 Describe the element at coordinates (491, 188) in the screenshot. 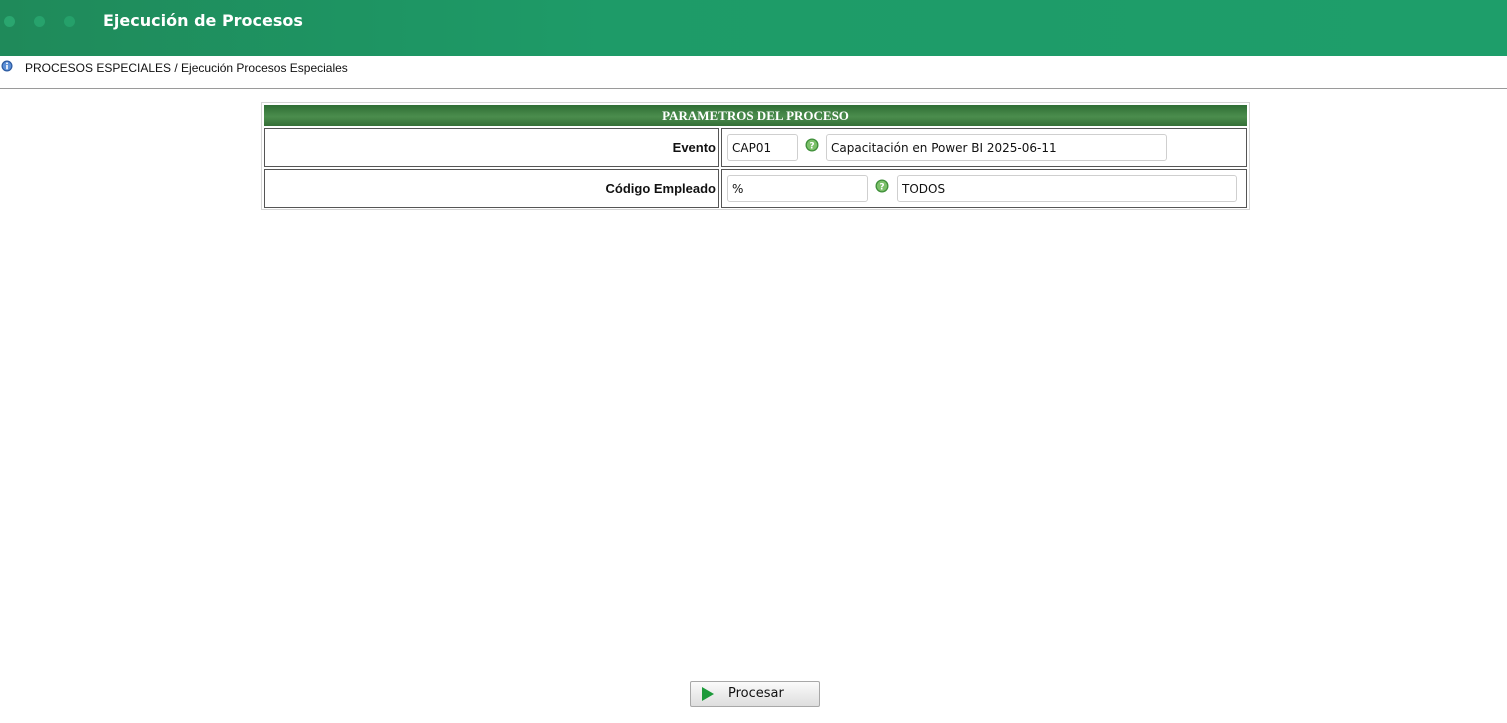

I see `codigo-empleado-label: Código Empleado` at that location.